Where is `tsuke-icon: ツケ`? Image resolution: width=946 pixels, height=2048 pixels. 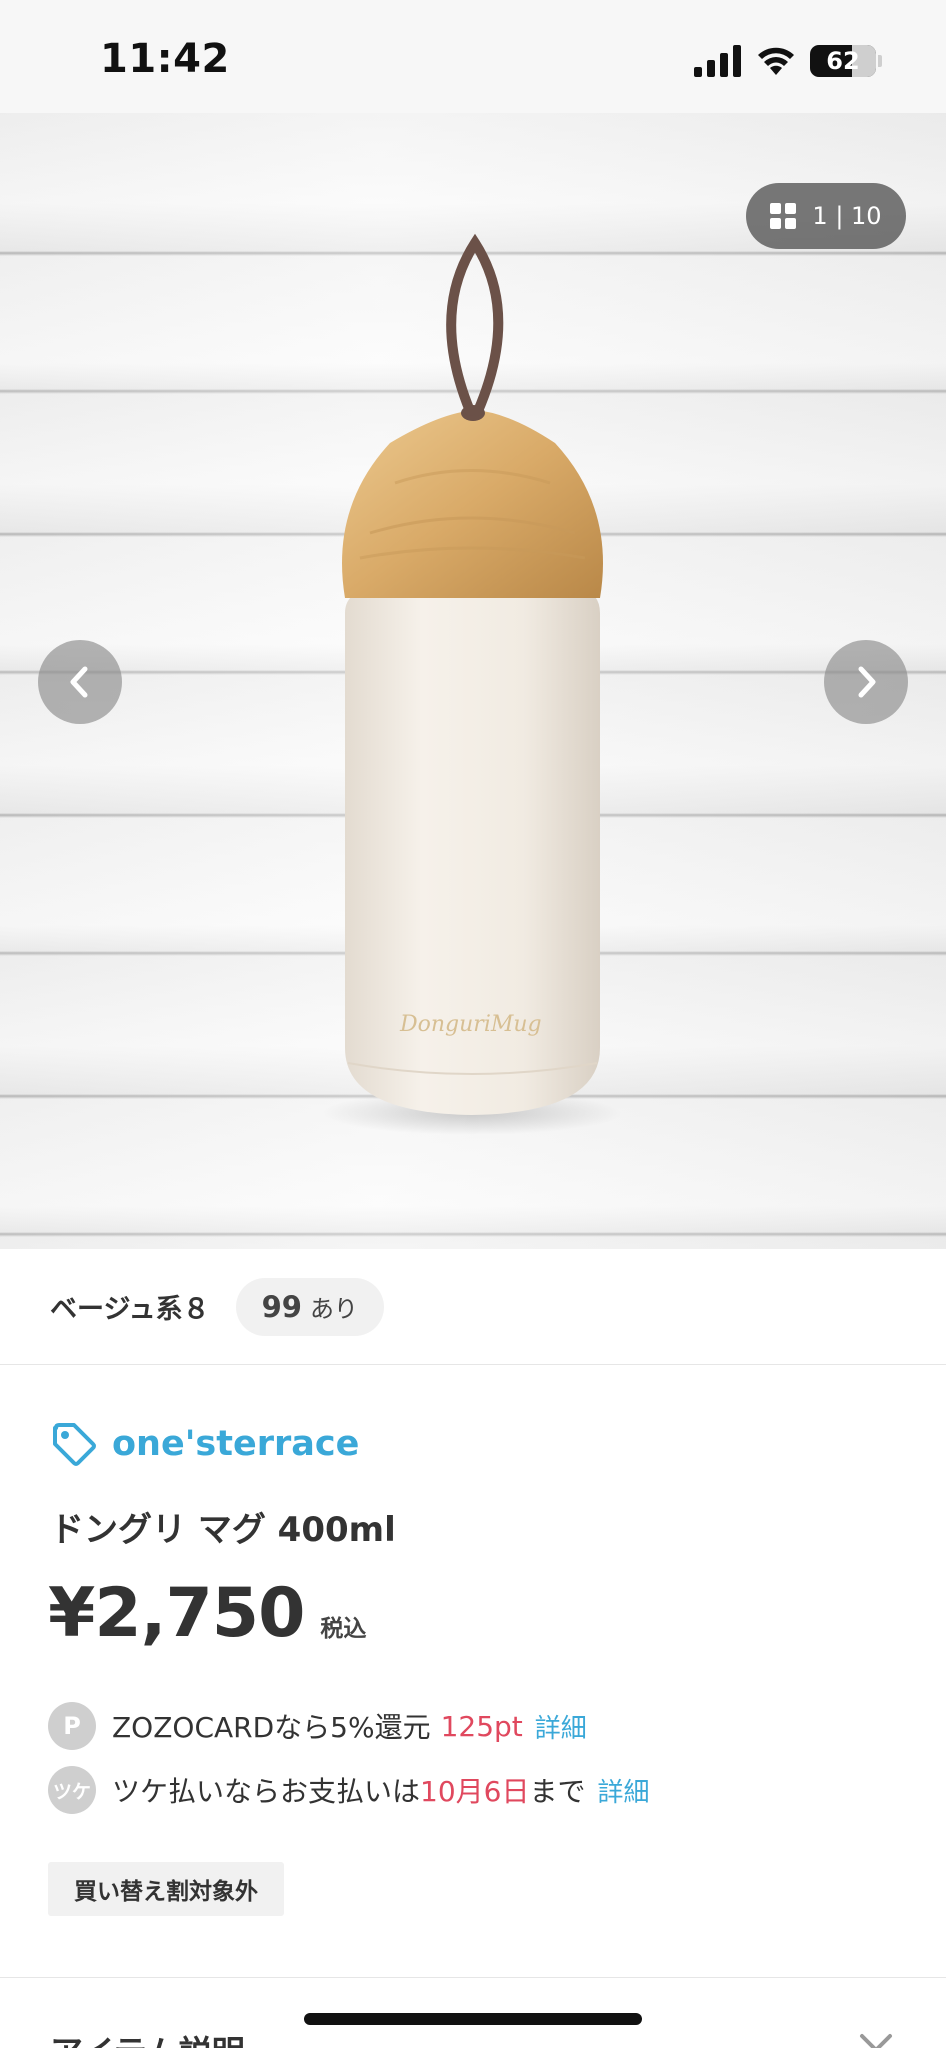 tsuke-icon: ツケ is located at coordinates (72, 1790).